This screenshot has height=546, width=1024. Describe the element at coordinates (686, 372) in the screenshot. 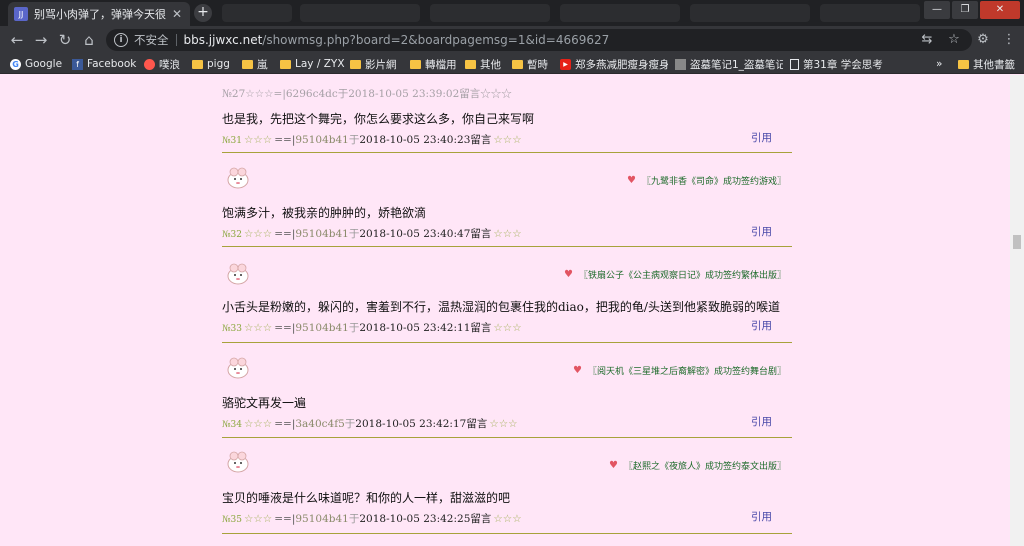

I see `signature-text: 〖阅天机《三星堆之后裔解密》成功签约舞台剧〗` at that location.